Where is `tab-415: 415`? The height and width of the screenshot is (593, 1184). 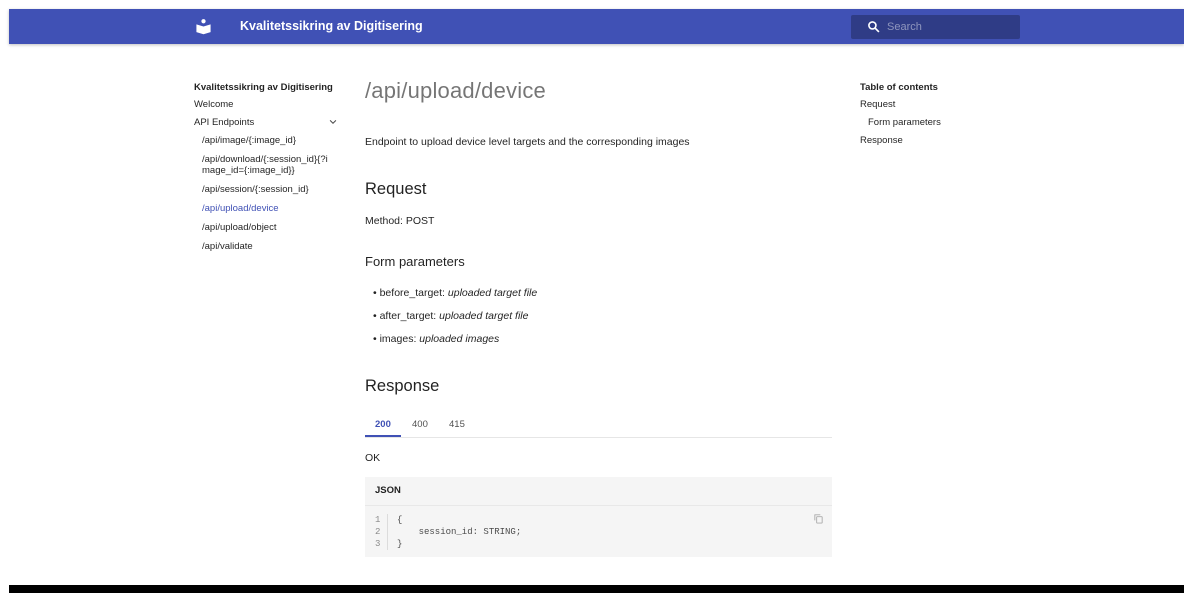
tab-415: 415 is located at coordinates (457, 424).